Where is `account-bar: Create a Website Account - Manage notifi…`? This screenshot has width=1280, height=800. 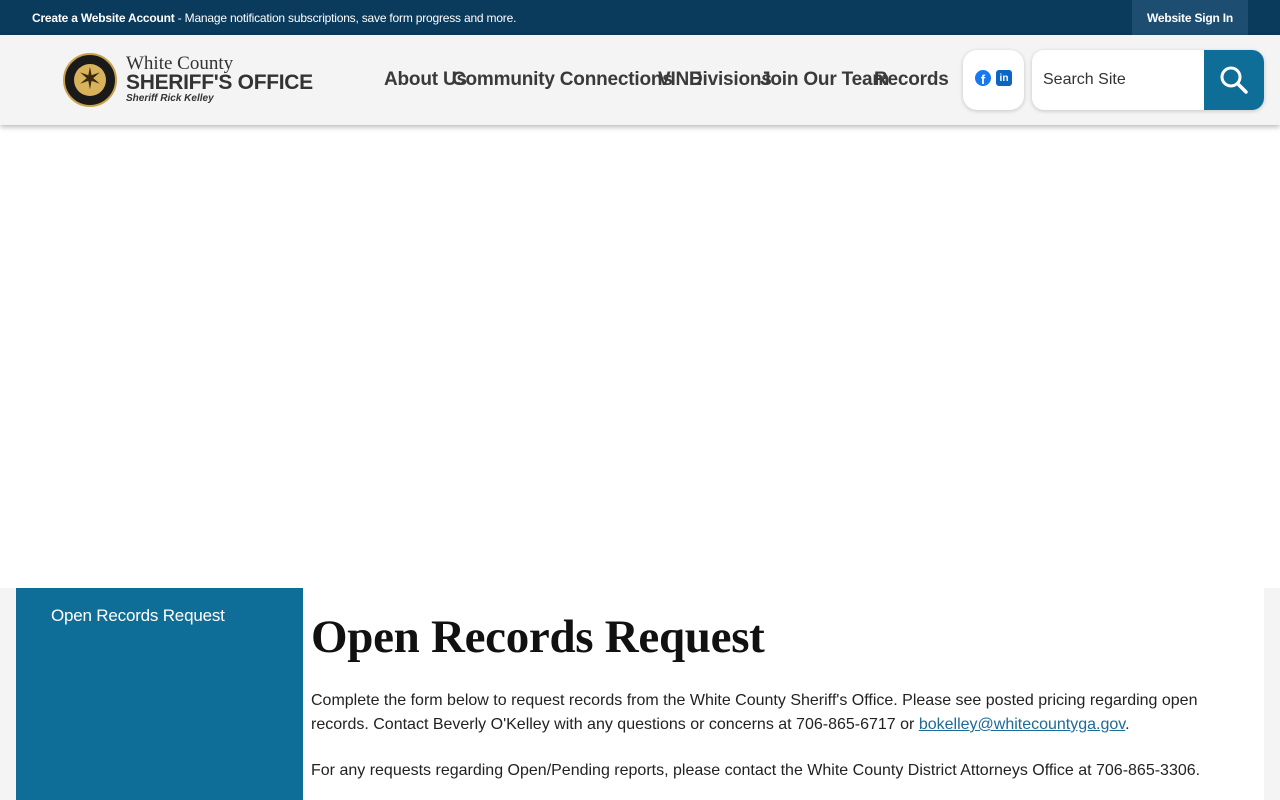
account-bar: Create a Website Account - Manage notifi… is located at coordinates (640, 17).